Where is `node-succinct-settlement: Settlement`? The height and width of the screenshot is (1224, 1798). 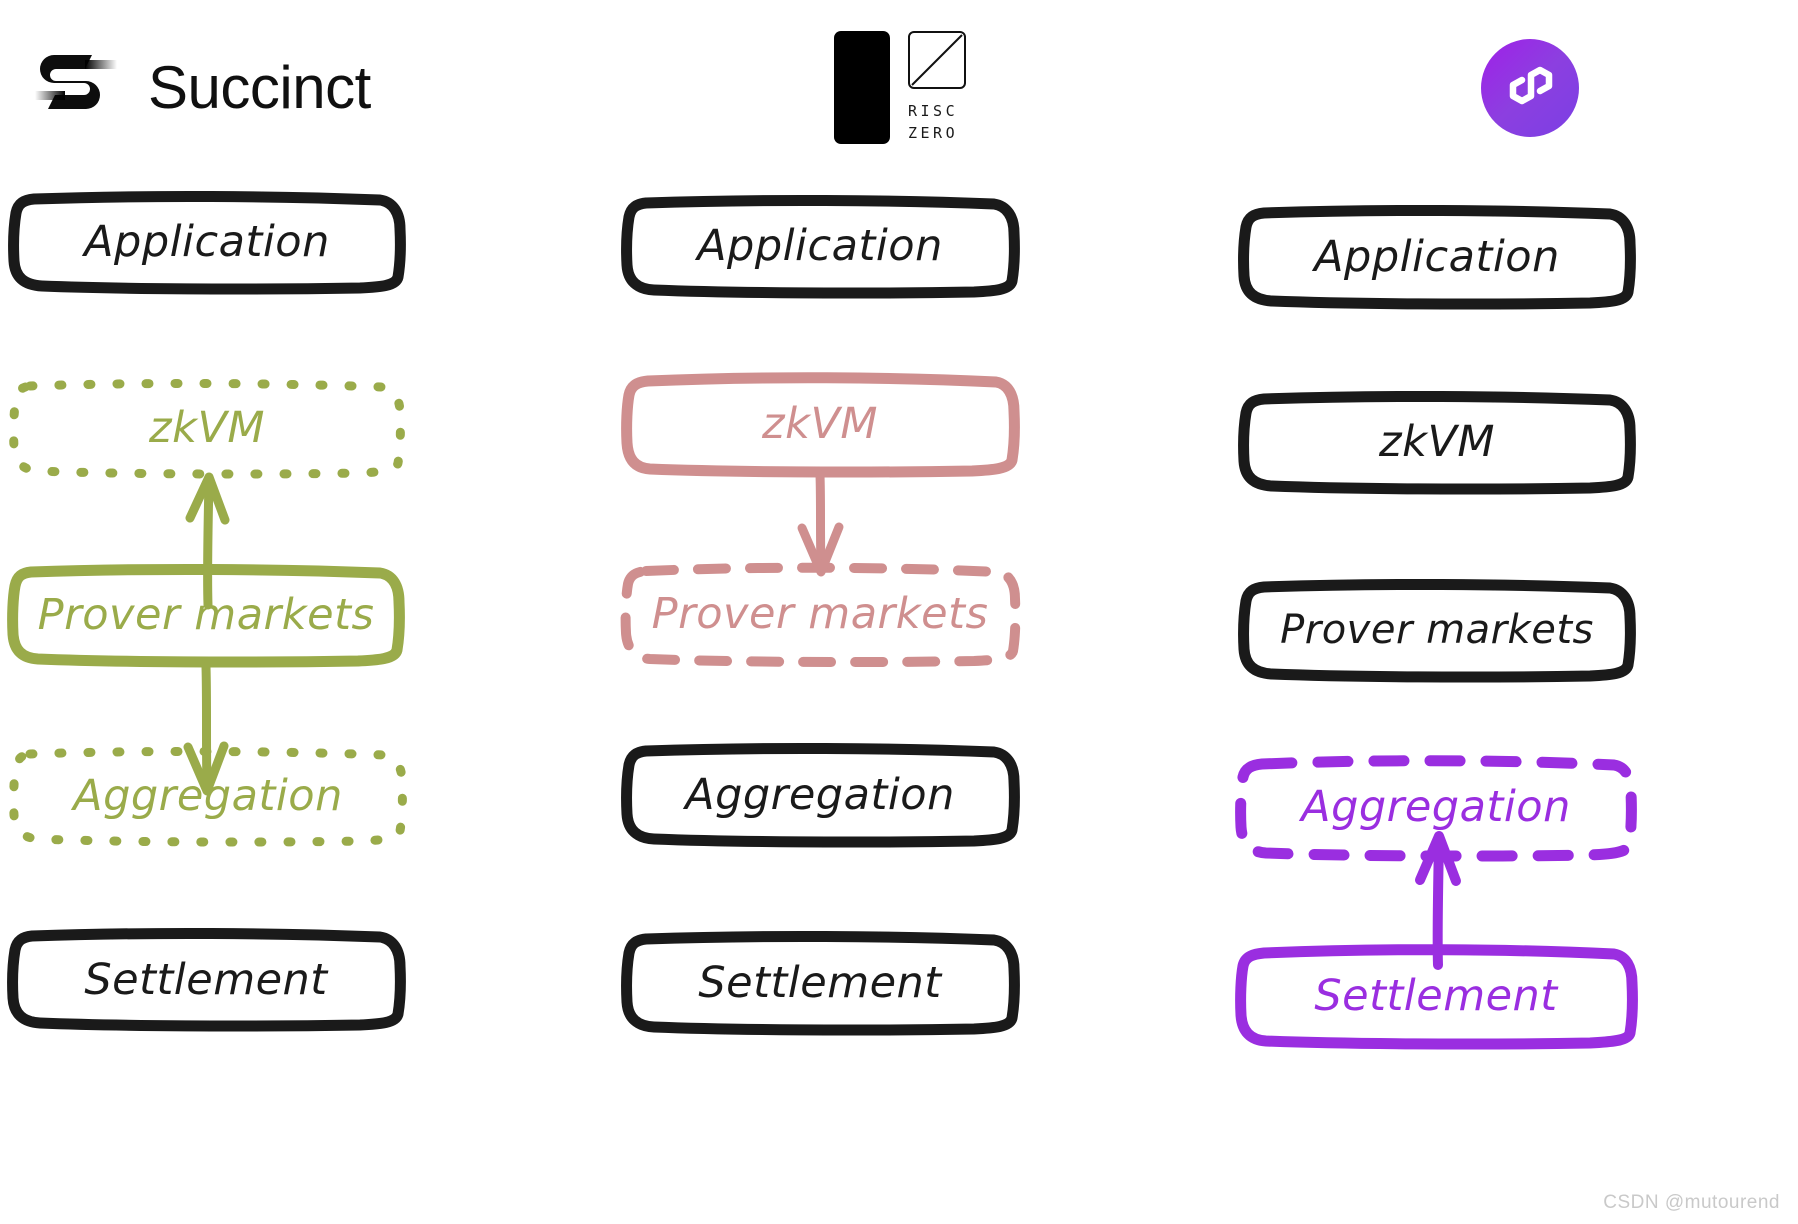
node-succinct-settlement: Settlement is located at coordinates (206, 979).